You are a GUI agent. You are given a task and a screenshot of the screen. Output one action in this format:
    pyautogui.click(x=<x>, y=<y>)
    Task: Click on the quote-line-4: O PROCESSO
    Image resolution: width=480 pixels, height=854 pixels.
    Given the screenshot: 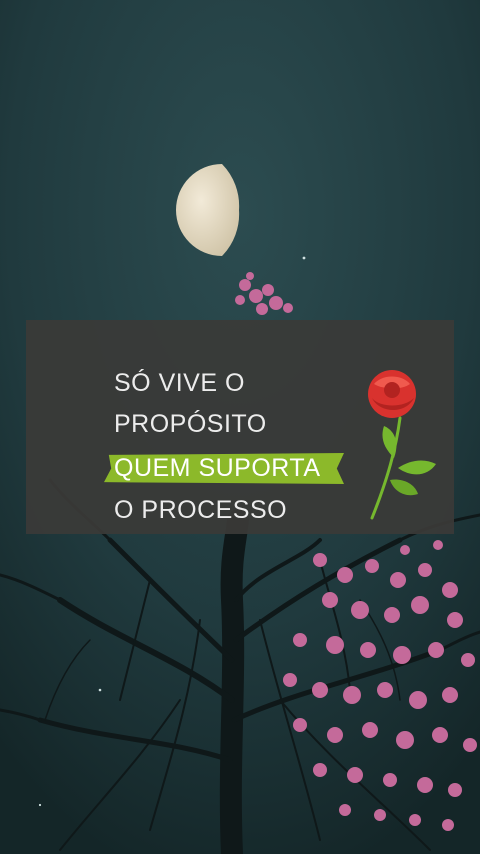 What is the action you would take?
    pyautogui.click(x=201, y=510)
    